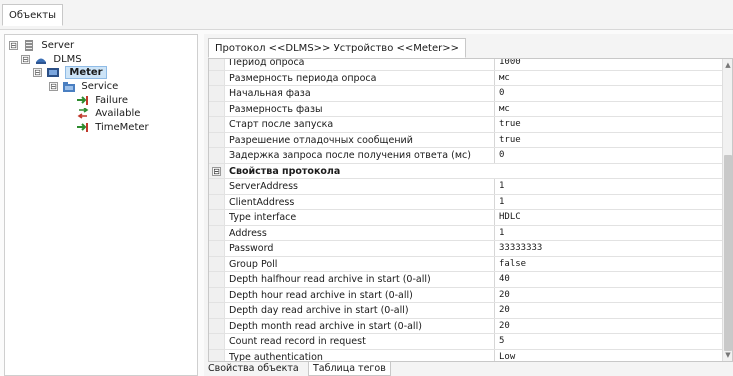  I want to click on property-row: Размерность периода опроса мс, so click(466, 78).